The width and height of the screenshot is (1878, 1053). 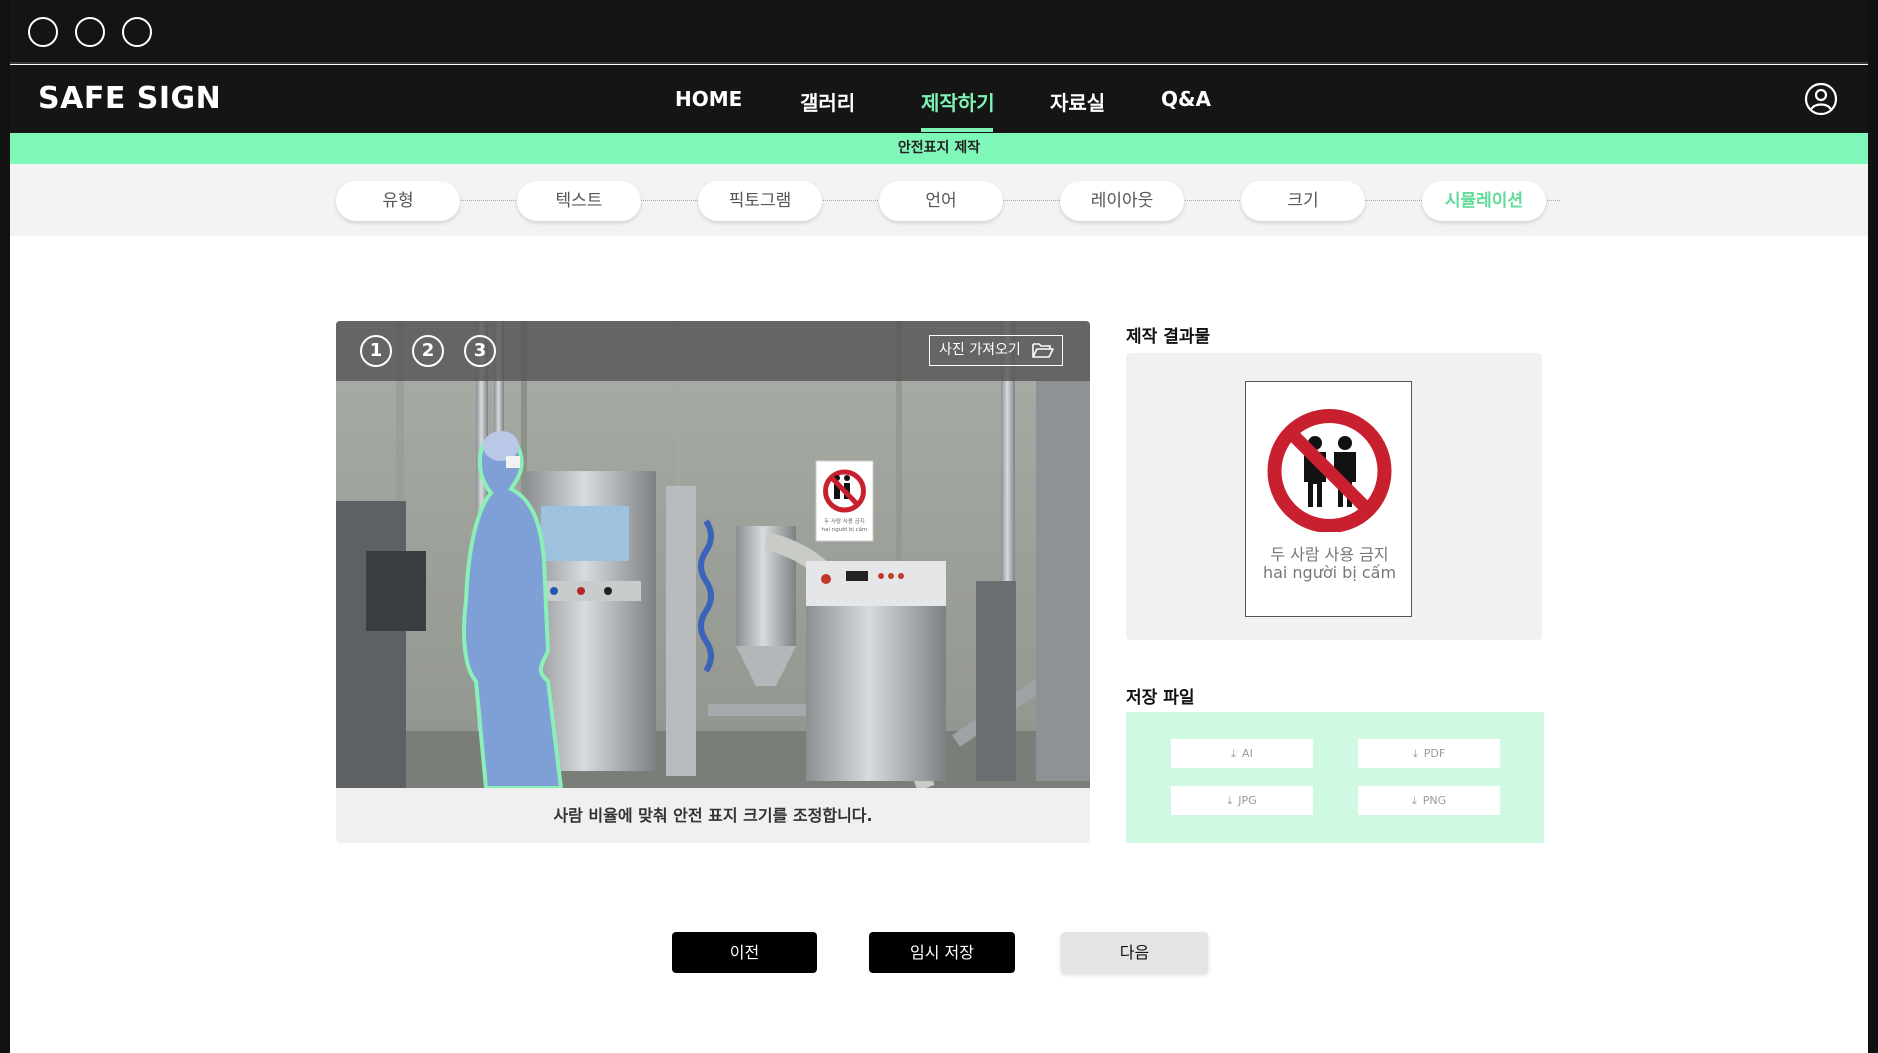 I want to click on mini-sign-line1: 두 사람 사용 금지, so click(x=844, y=521).